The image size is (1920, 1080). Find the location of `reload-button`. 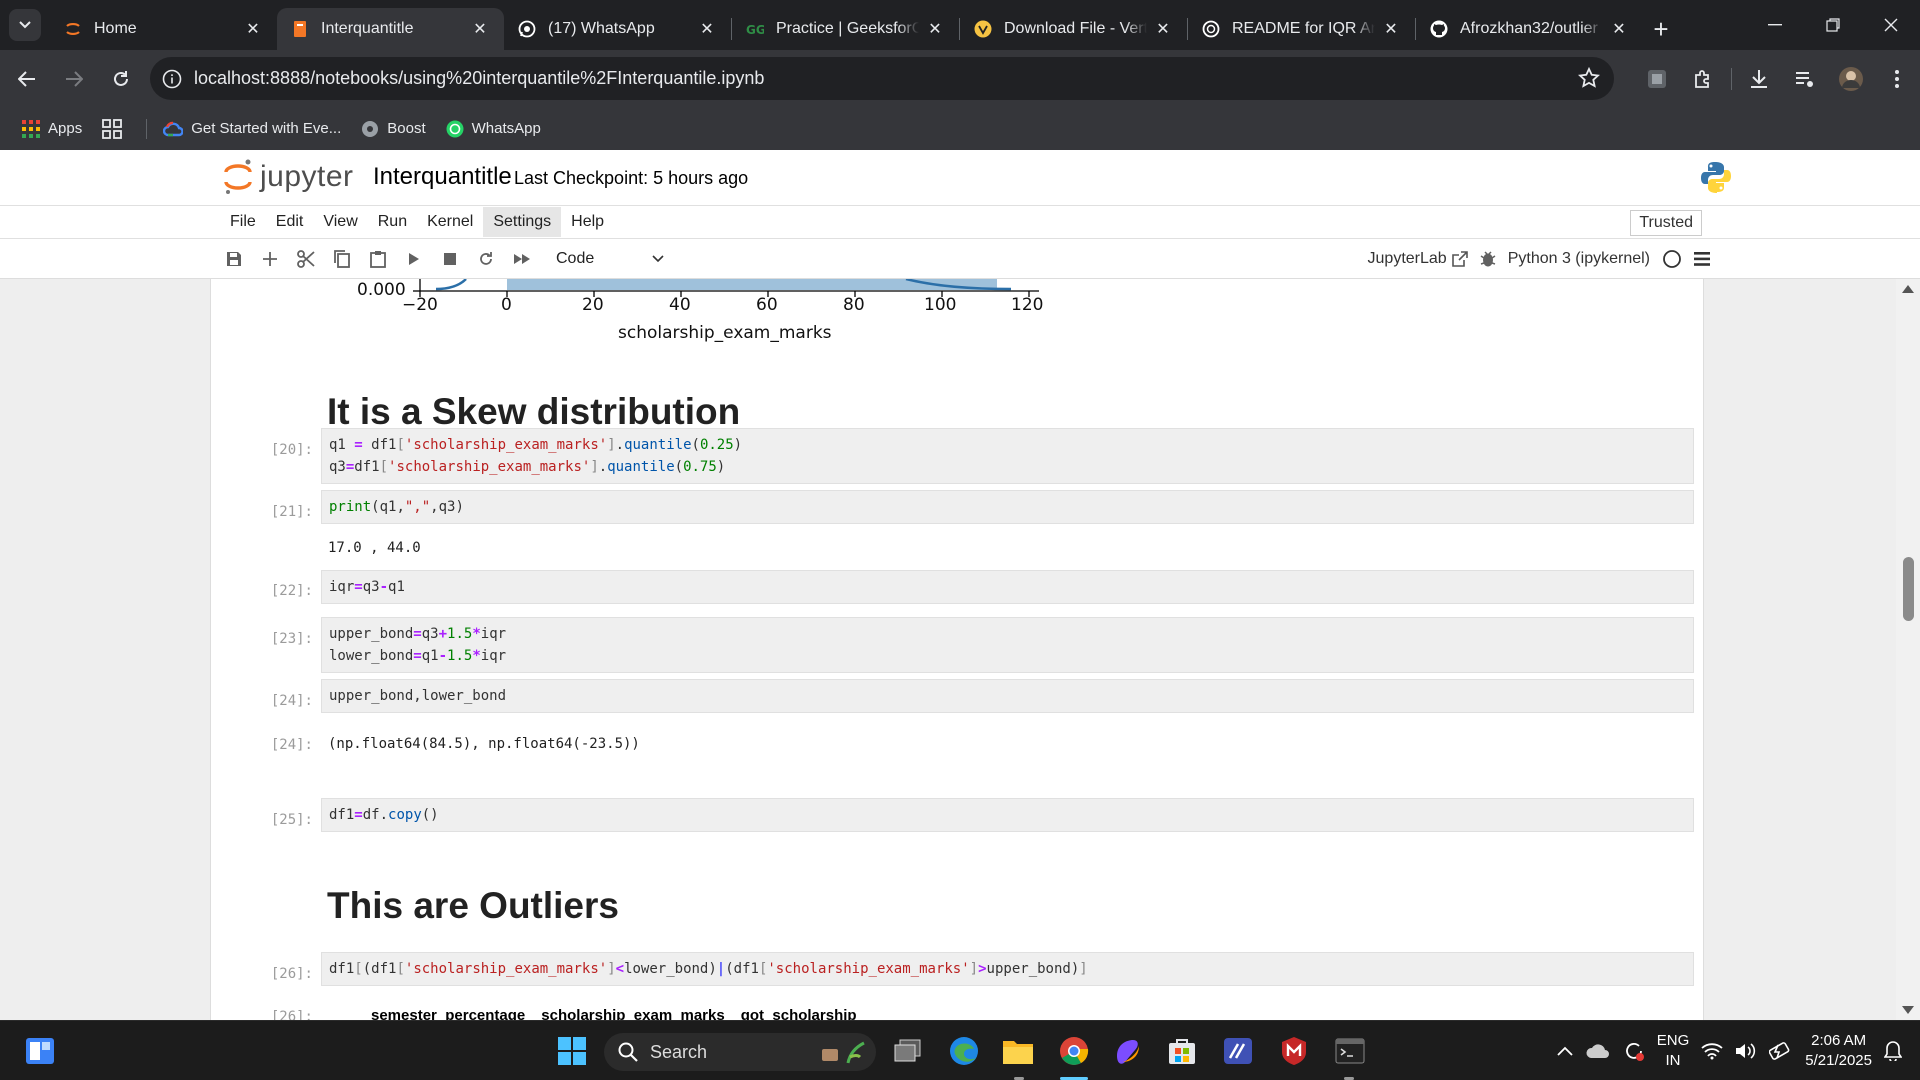

reload-button is located at coordinates (121, 79).